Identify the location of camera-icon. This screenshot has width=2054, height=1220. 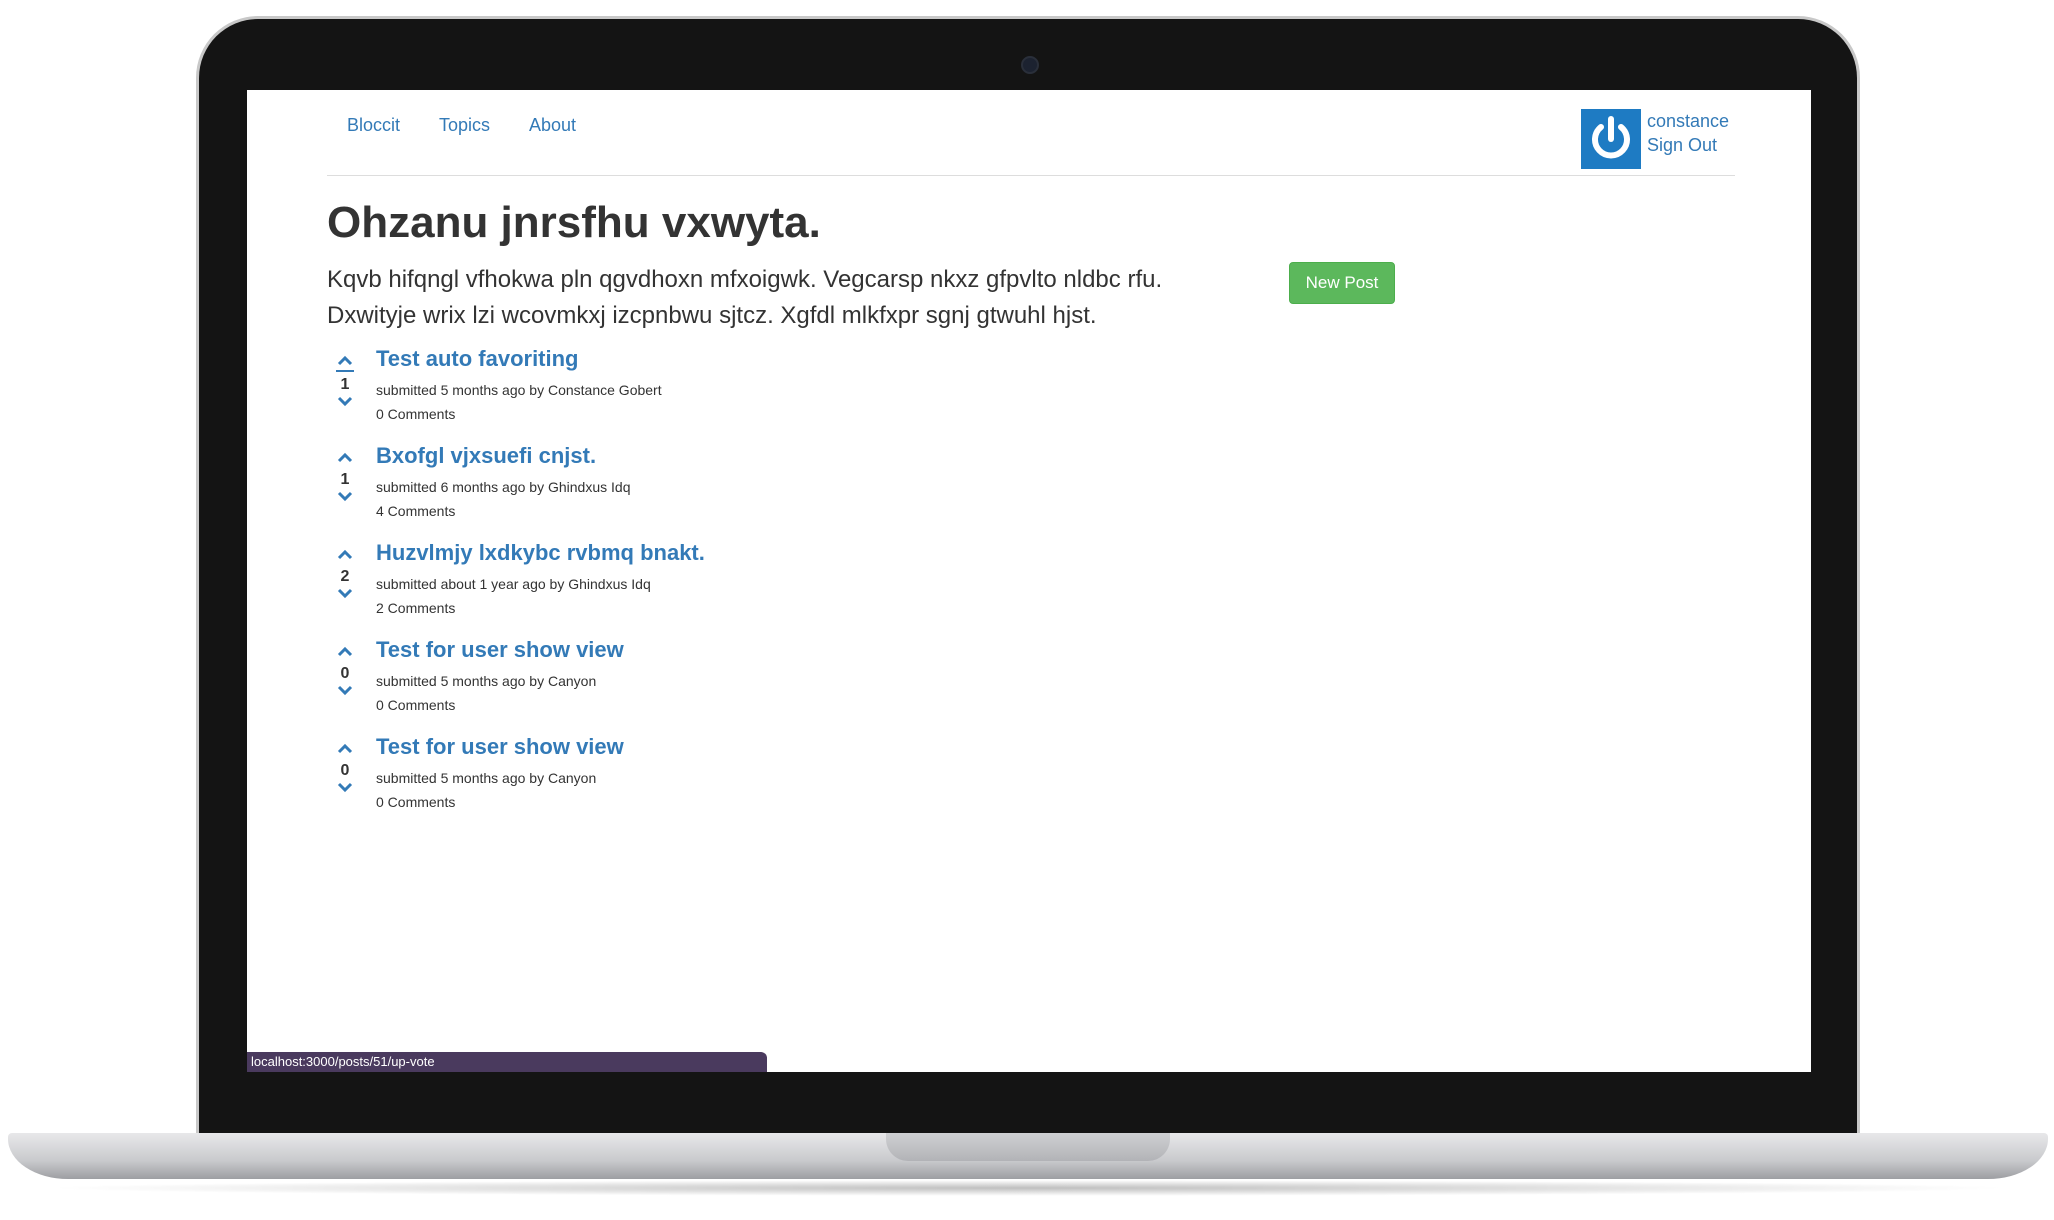
(1030, 65).